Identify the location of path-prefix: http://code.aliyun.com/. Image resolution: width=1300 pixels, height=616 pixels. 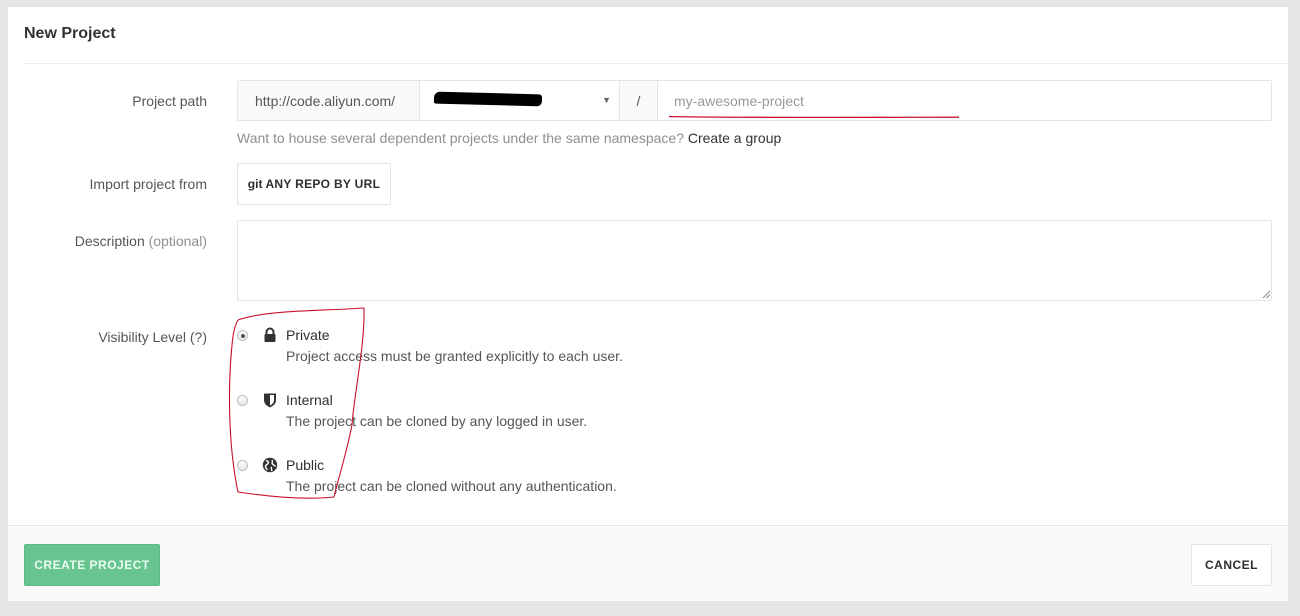
(329, 100).